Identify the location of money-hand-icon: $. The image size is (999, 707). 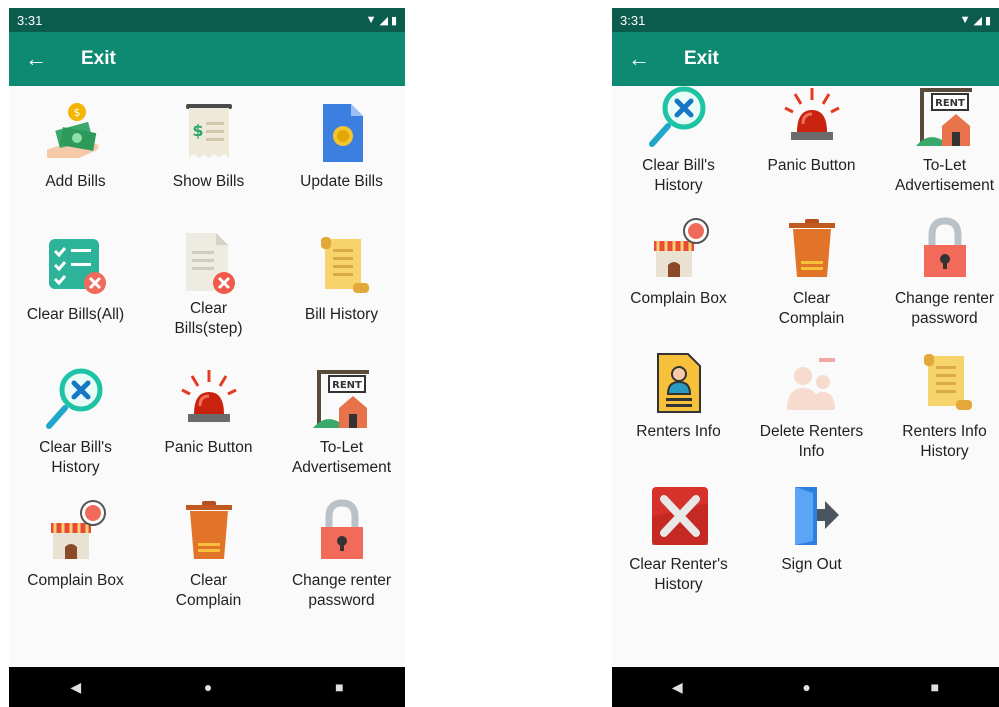
(72, 130).